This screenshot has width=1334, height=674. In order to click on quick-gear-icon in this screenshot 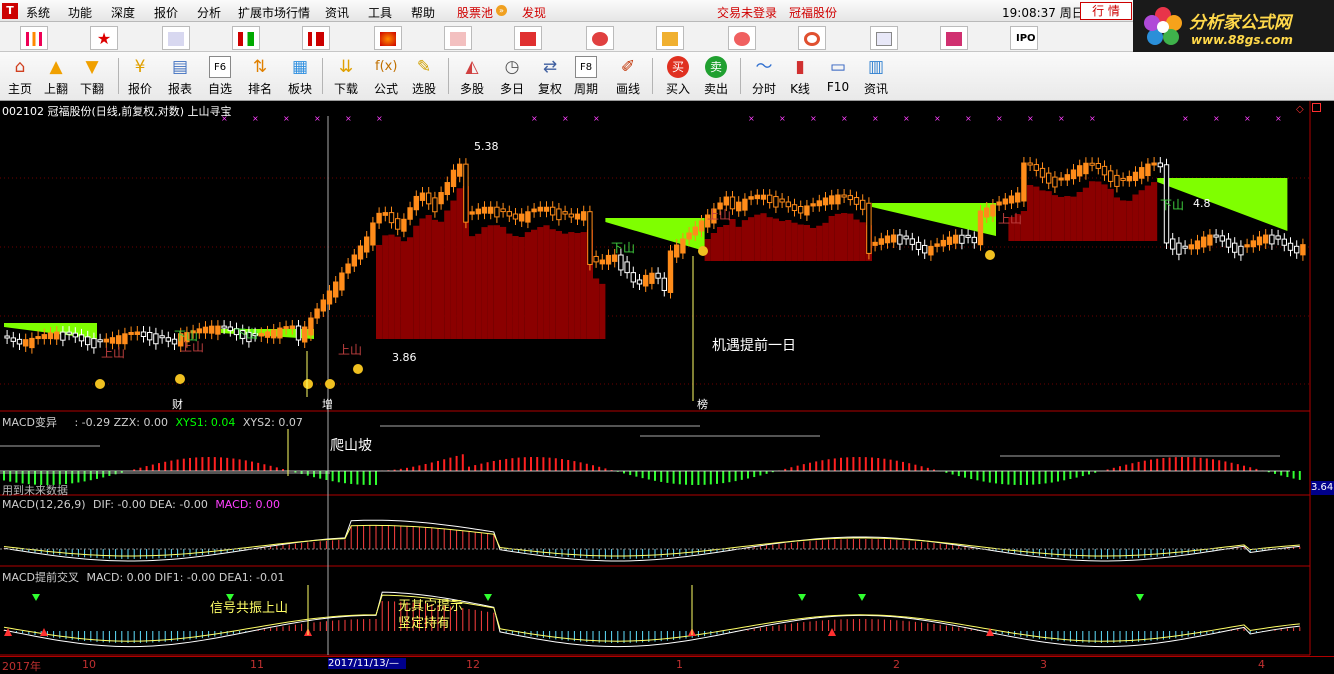, I will do `click(742, 38)`.